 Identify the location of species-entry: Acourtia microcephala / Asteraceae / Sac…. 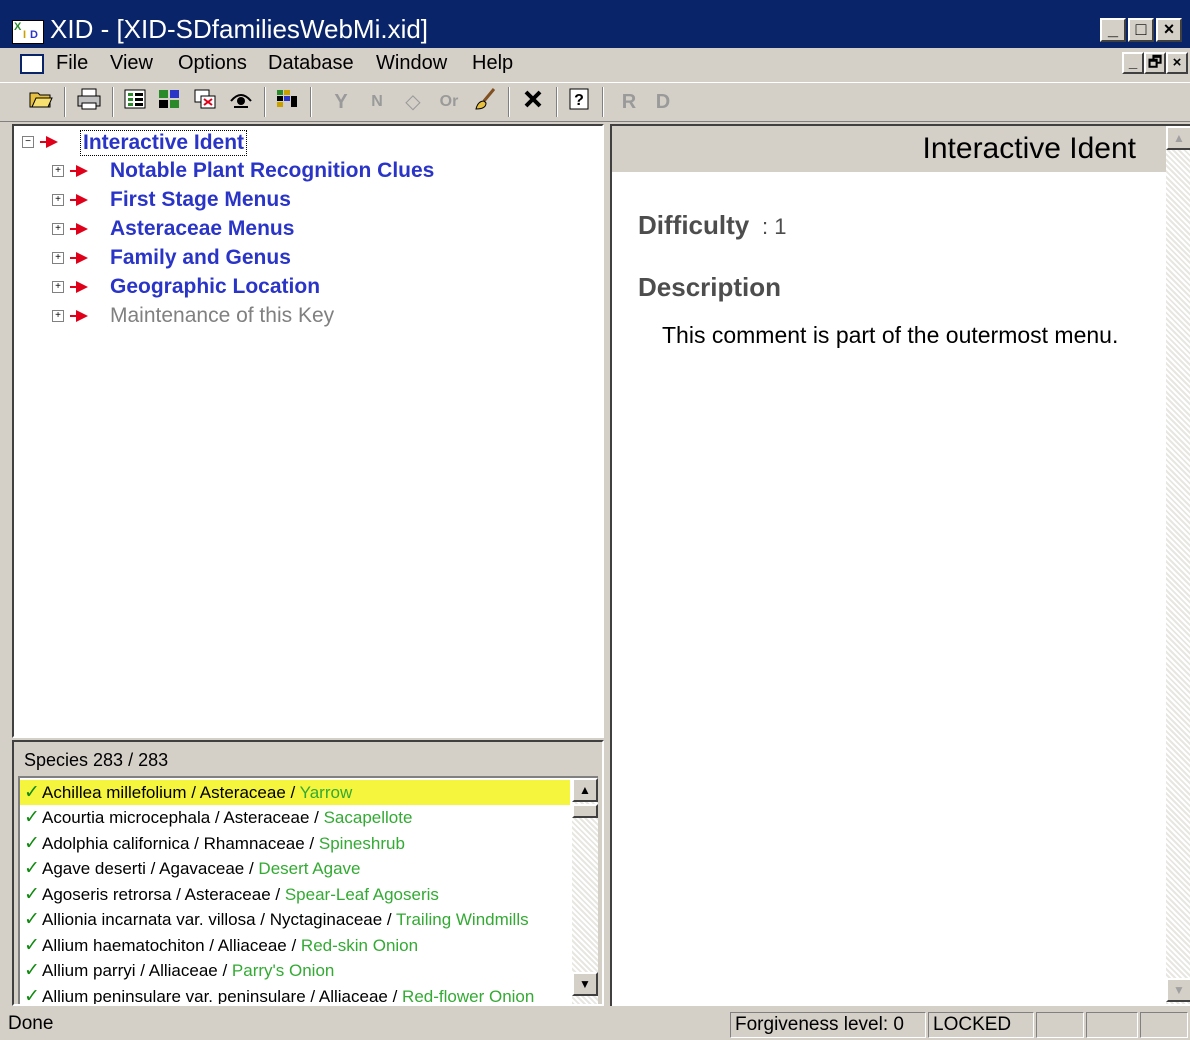
(227, 817).